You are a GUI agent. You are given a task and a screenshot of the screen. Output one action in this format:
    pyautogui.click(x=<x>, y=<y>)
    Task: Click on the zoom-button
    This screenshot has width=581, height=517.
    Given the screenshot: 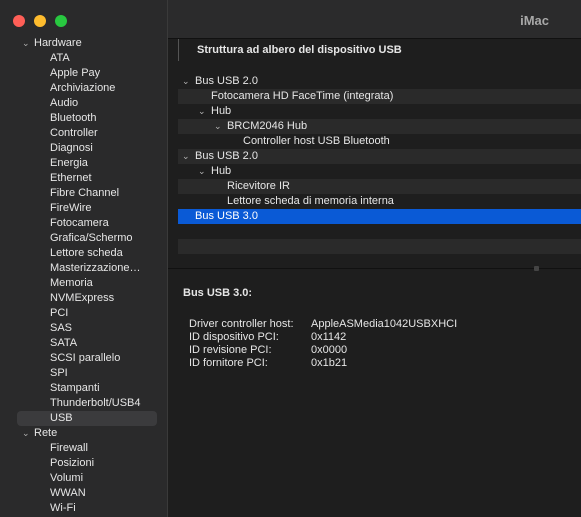 What is the action you would take?
    pyautogui.click(x=61, y=21)
    